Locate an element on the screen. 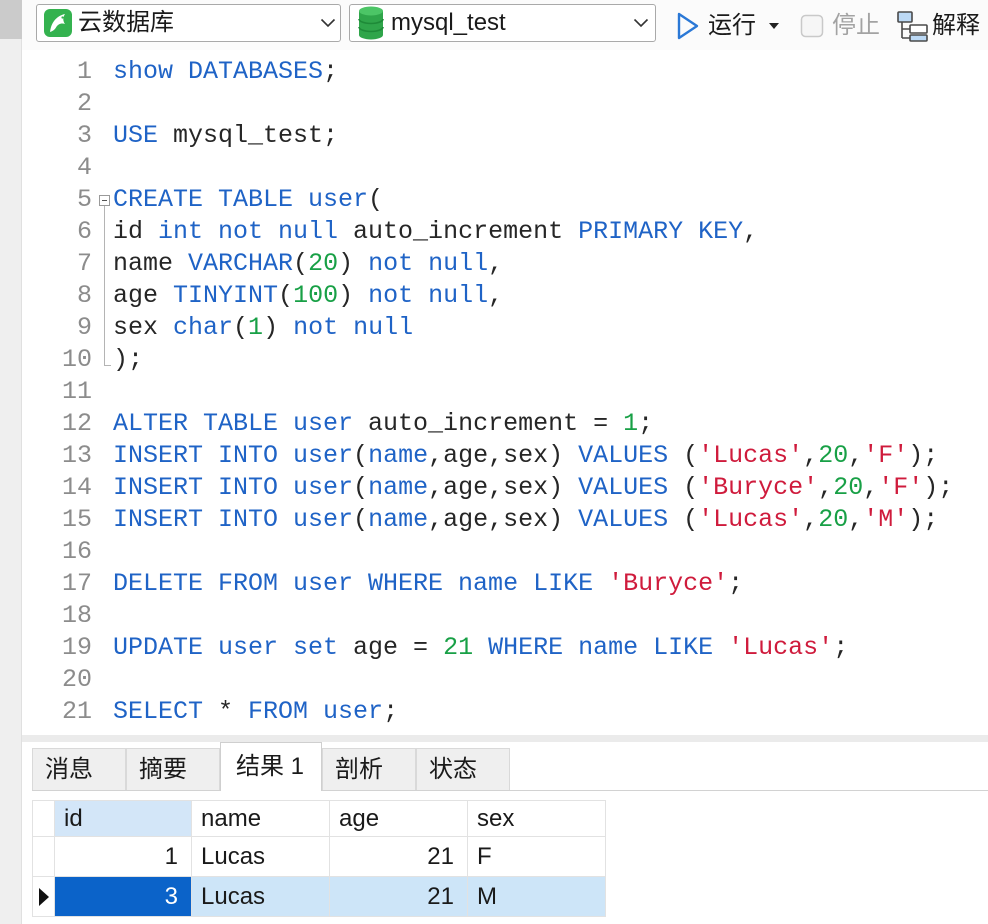 This screenshot has height=924, width=988. number-token: 21 is located at coordinates (458, 647).